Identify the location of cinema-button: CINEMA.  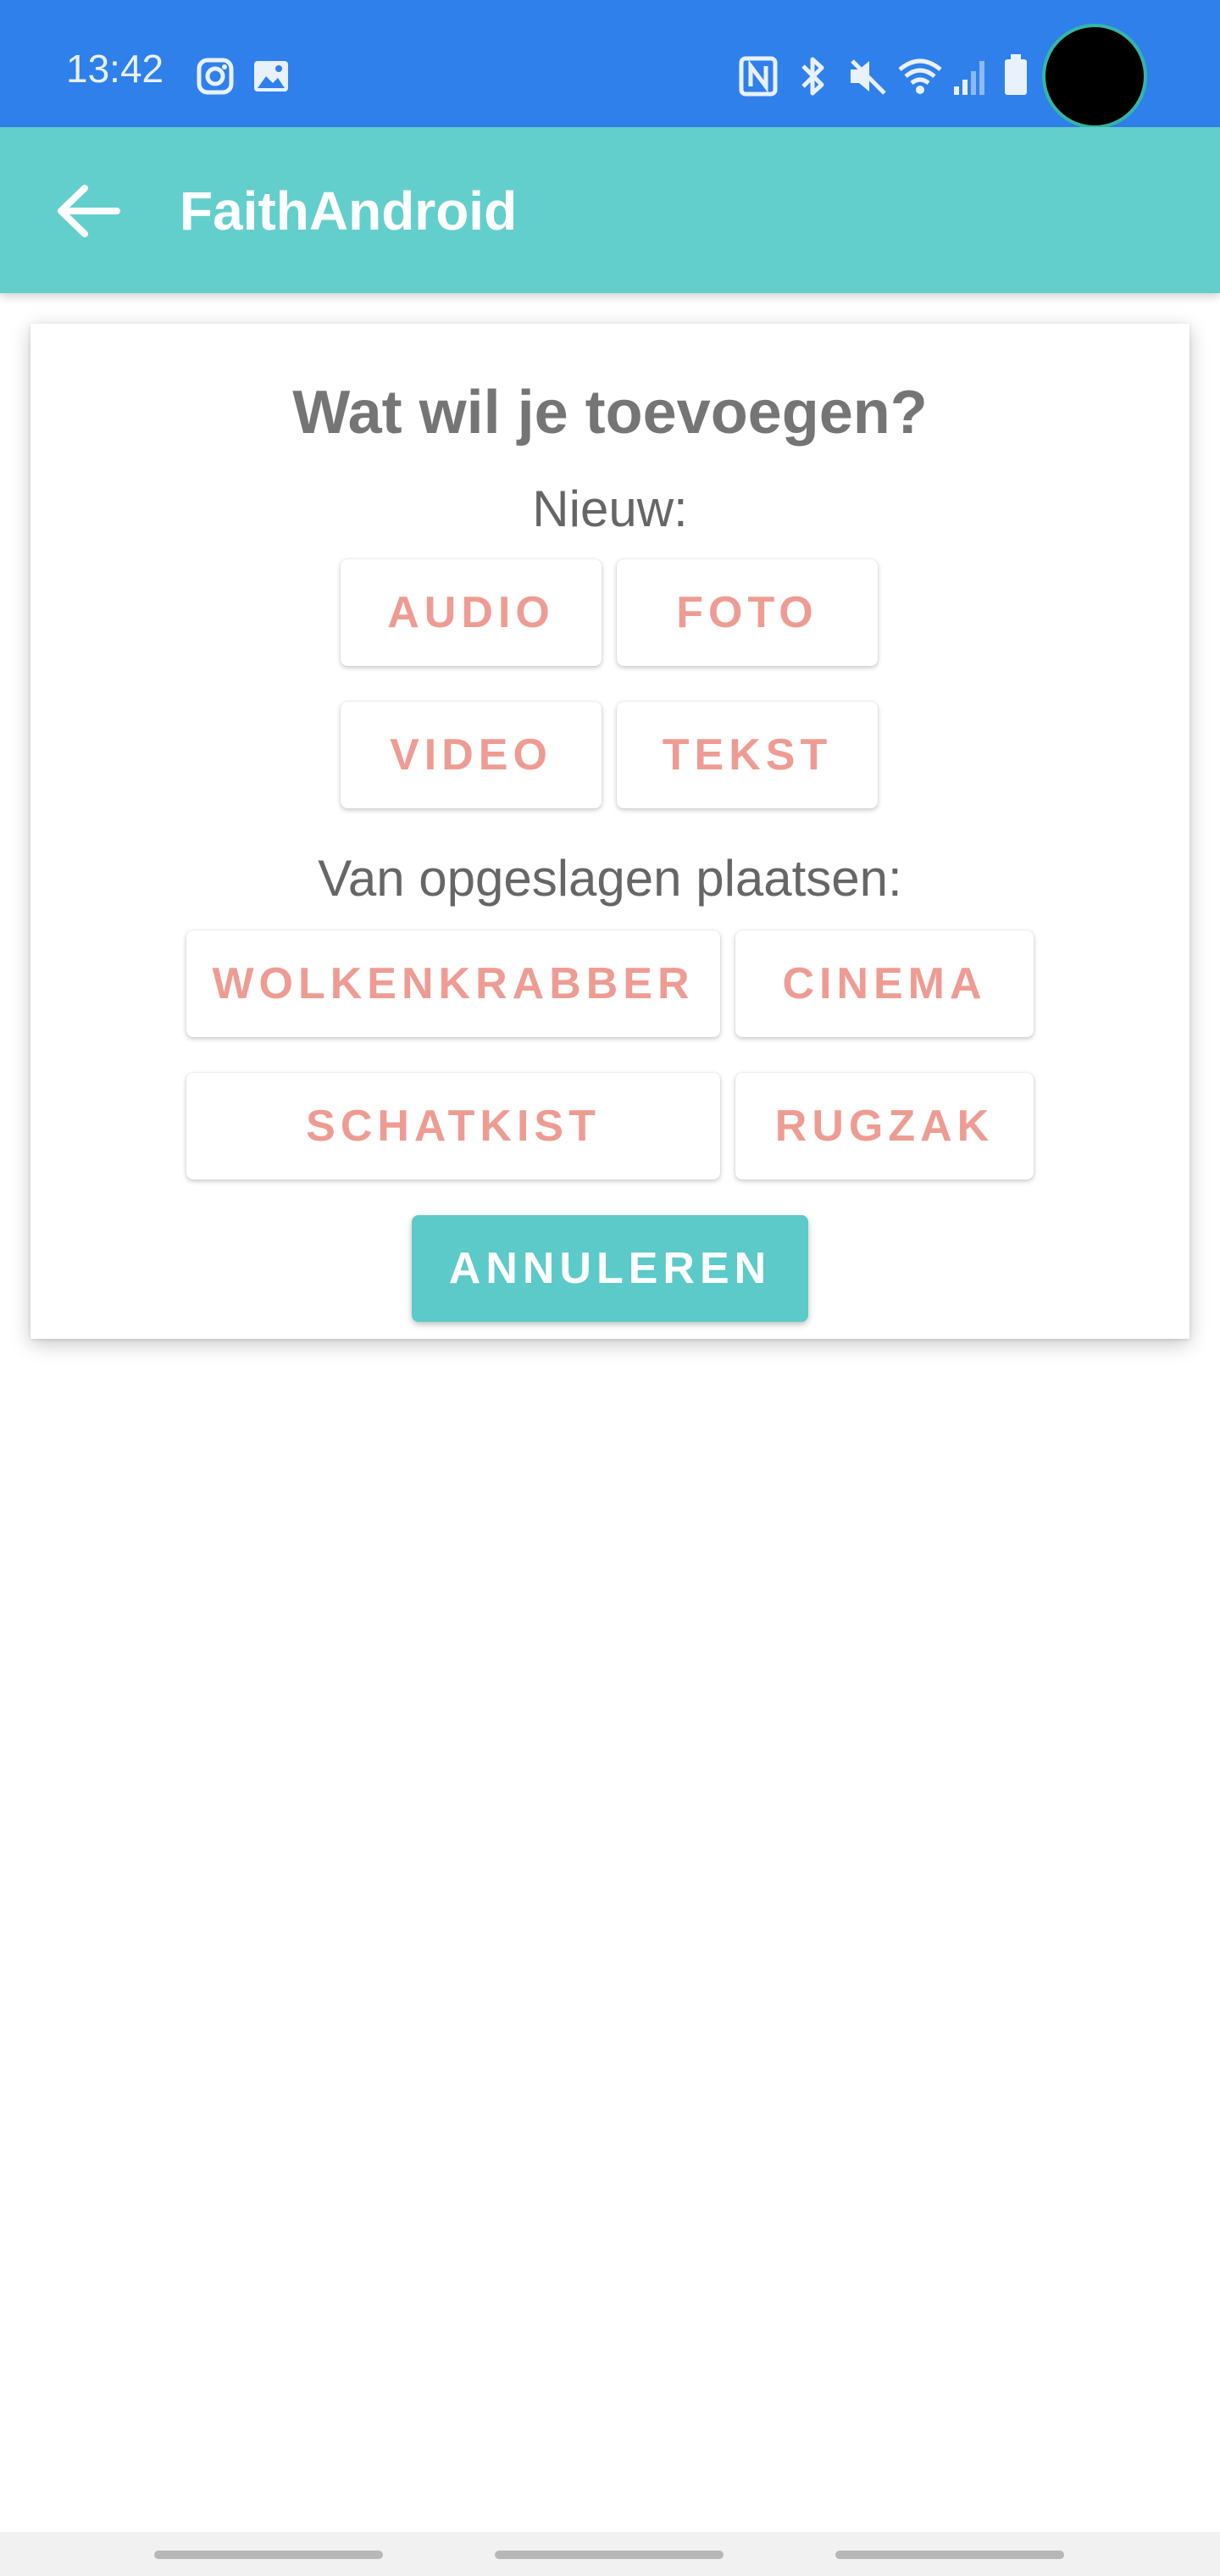
(884, 983).